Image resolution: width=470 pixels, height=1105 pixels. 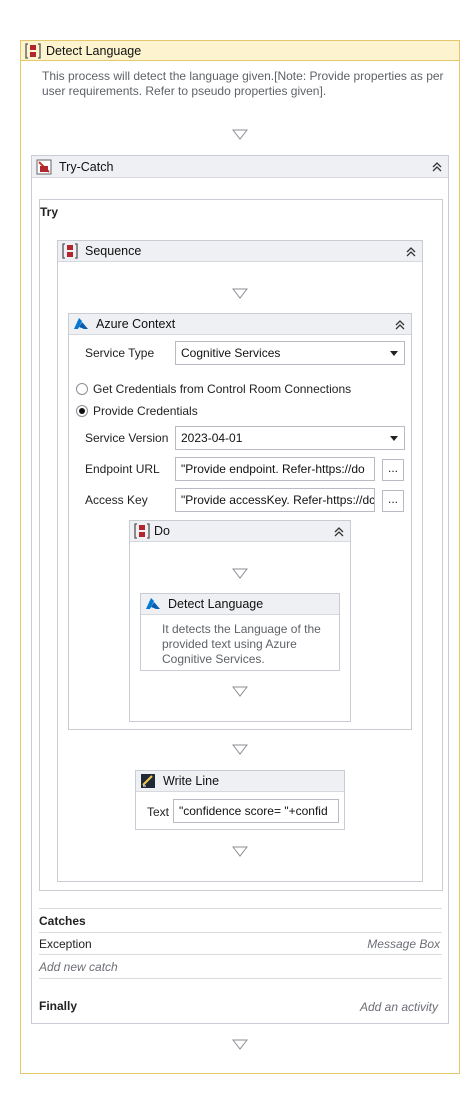 I want to click on azure-context-title: Azure Context, so click(x=136, y=324).